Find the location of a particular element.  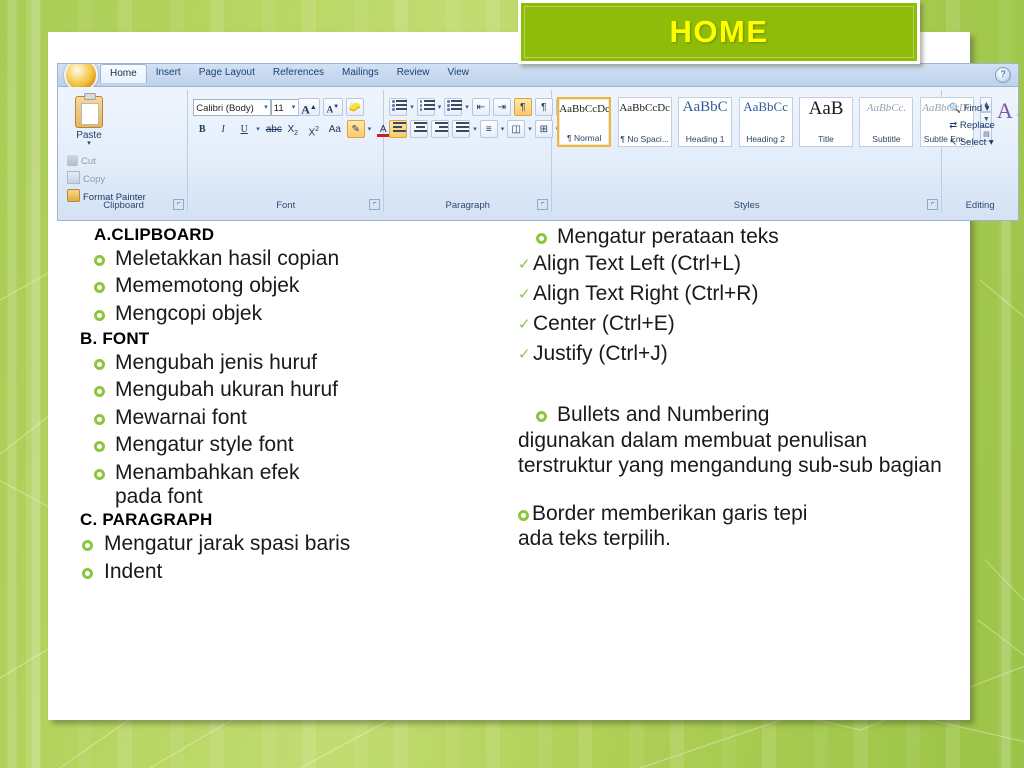

multilevel-list-button is located at coordinates (453, 107).